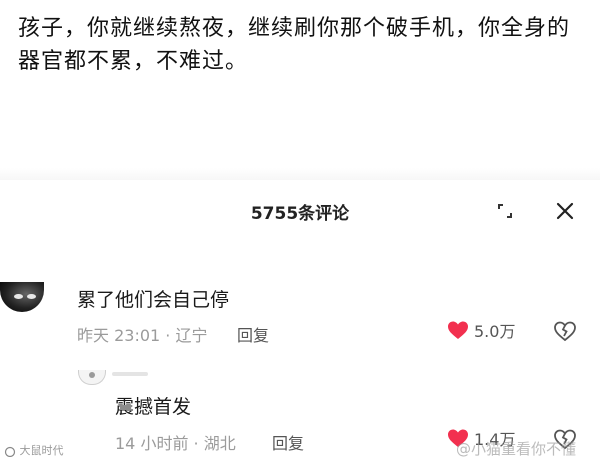  What do you see at coordinates (516, 449) in the screenshot?
I see `watermark-right: @小猫重看你不懂` at bounding box center [516, 449].